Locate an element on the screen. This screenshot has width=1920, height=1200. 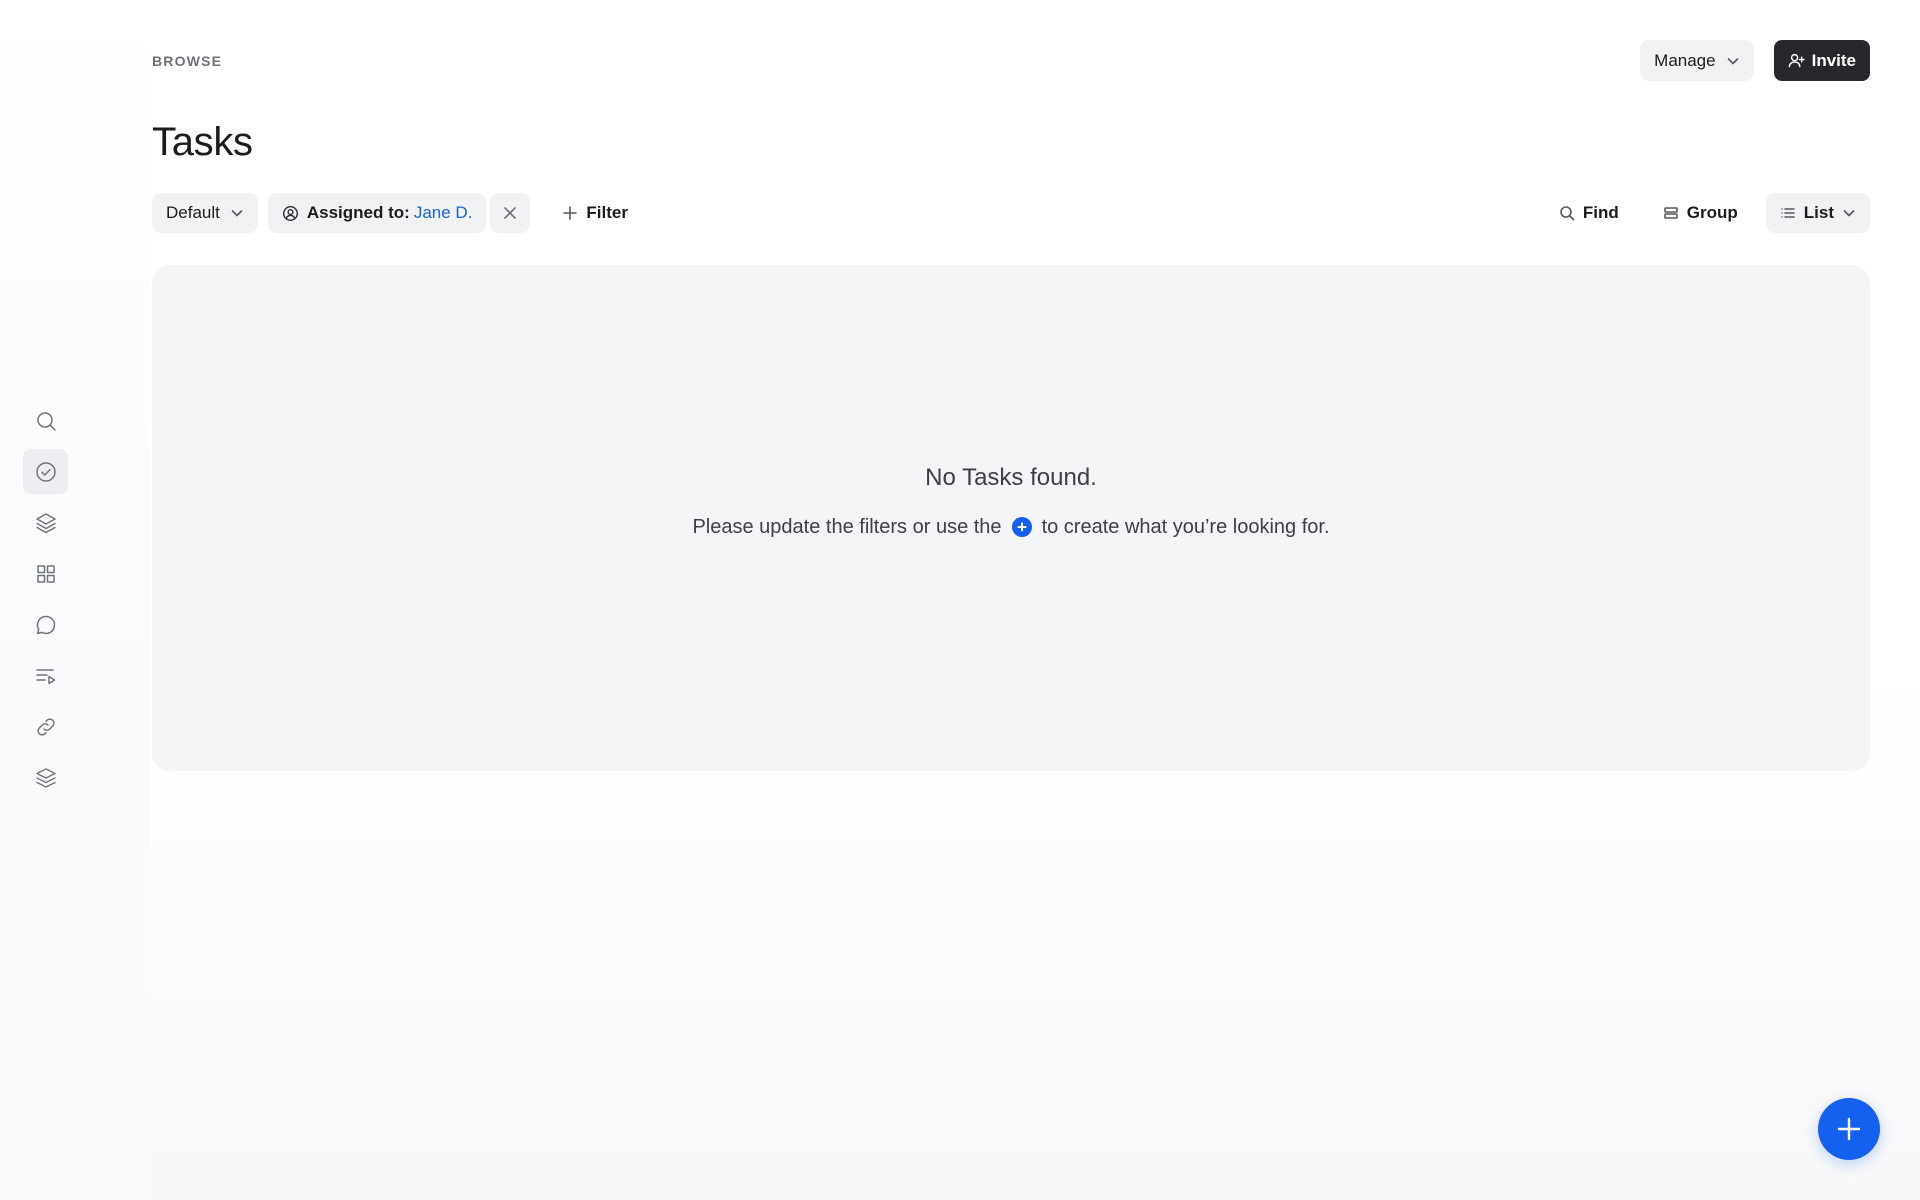
active-filter-chip: Assigned to: Jane D. is located at coordinates (377, 213).